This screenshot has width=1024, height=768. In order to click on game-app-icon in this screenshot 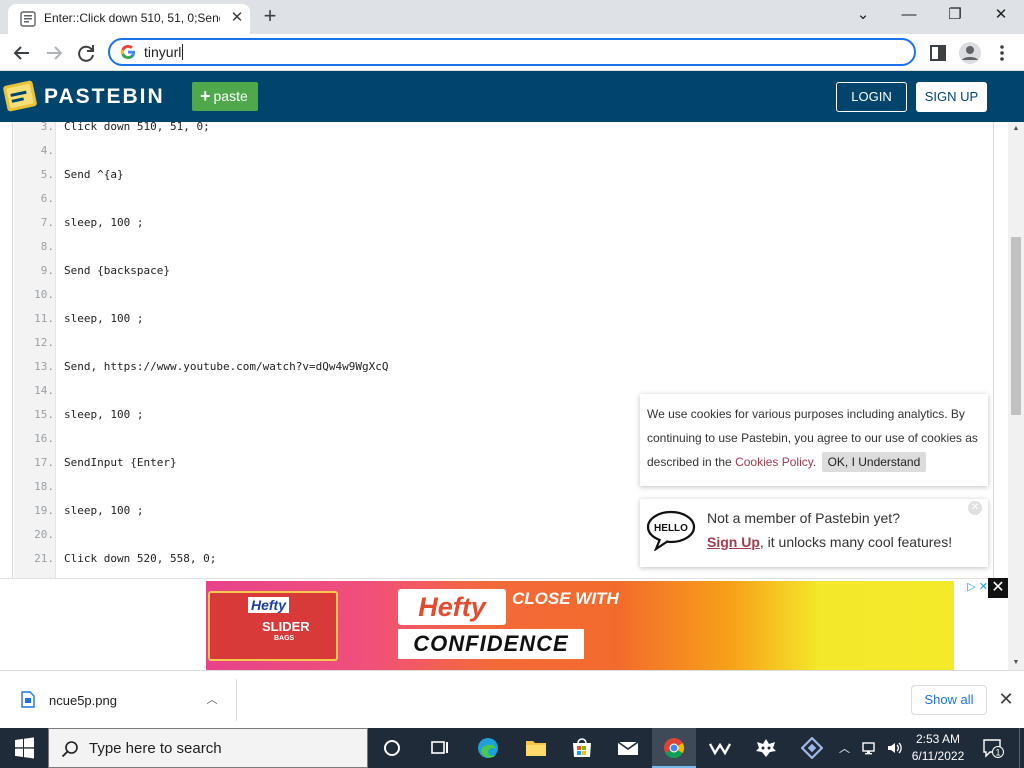, I will do `click(766, 748)`.